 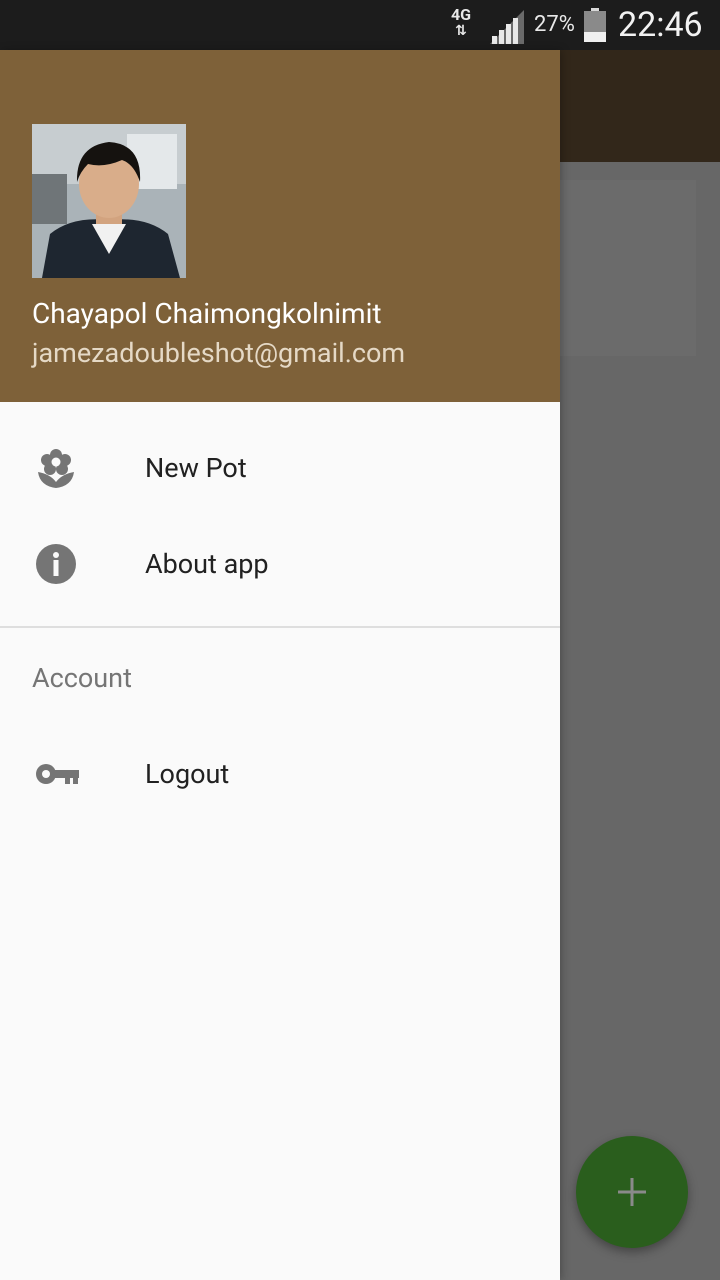 I want to click on avatar, so click(x=109, y=201).